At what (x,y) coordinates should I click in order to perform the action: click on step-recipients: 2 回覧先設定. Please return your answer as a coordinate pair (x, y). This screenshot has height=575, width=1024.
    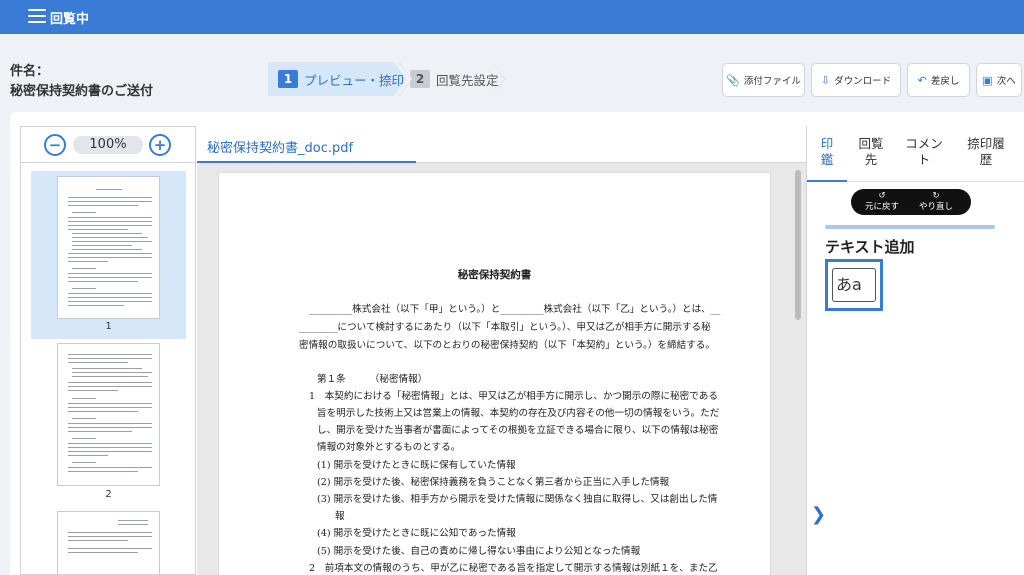
    Looking at the image, I should click on (452, 79).